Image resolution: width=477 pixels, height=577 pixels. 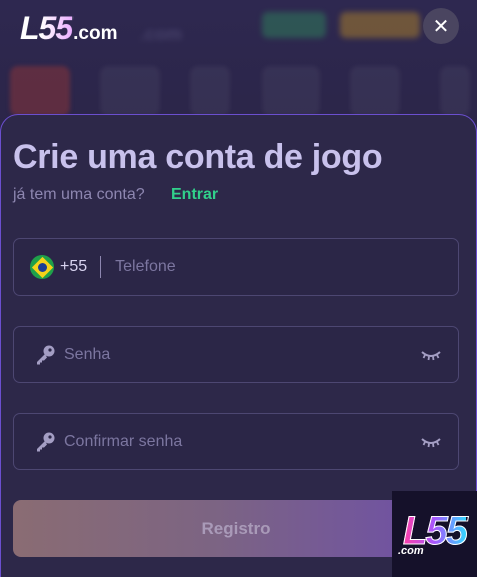 What do you see at coordinates (95, 33) in the screenshot?
I see `logo-suffix-text: .com` at bounding box center [95, 33].